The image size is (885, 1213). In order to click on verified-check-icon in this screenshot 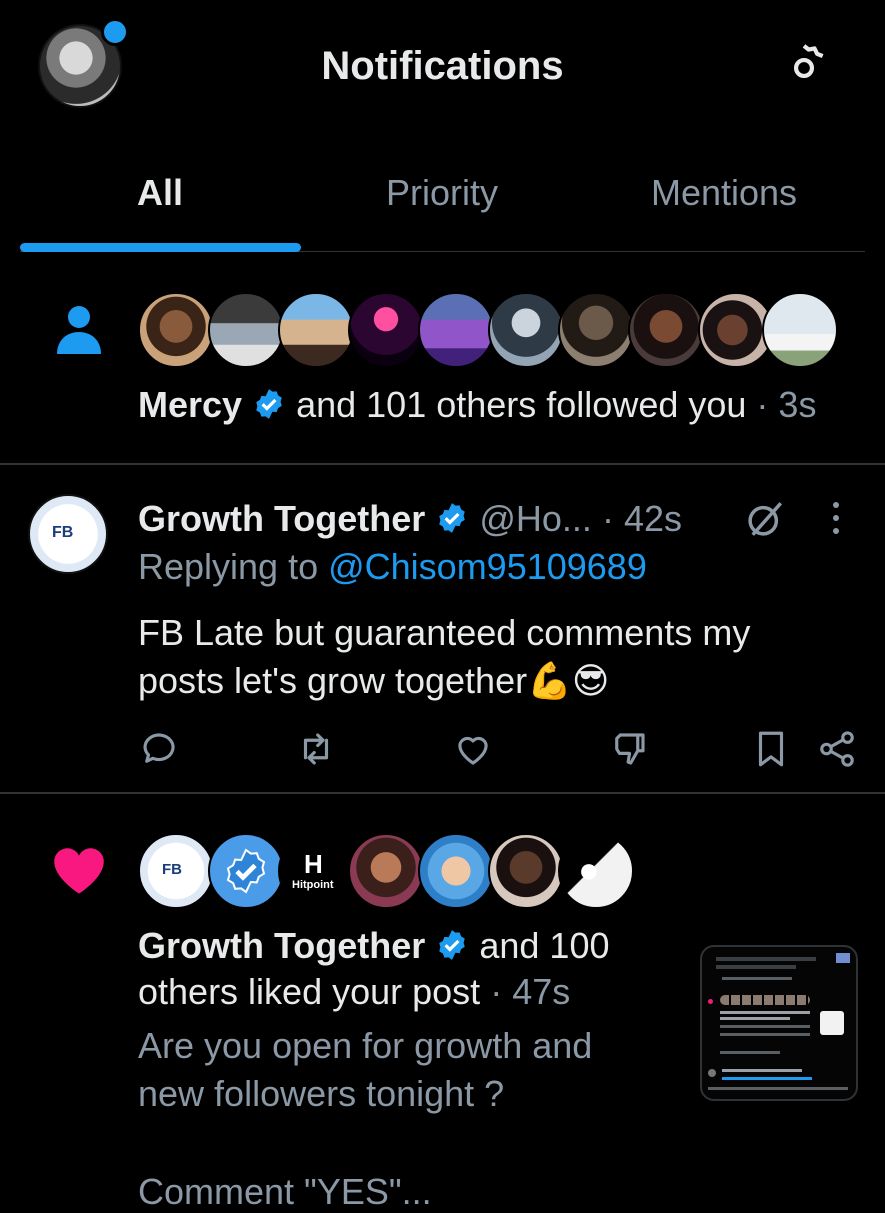, I will do `click(246, 871)`.